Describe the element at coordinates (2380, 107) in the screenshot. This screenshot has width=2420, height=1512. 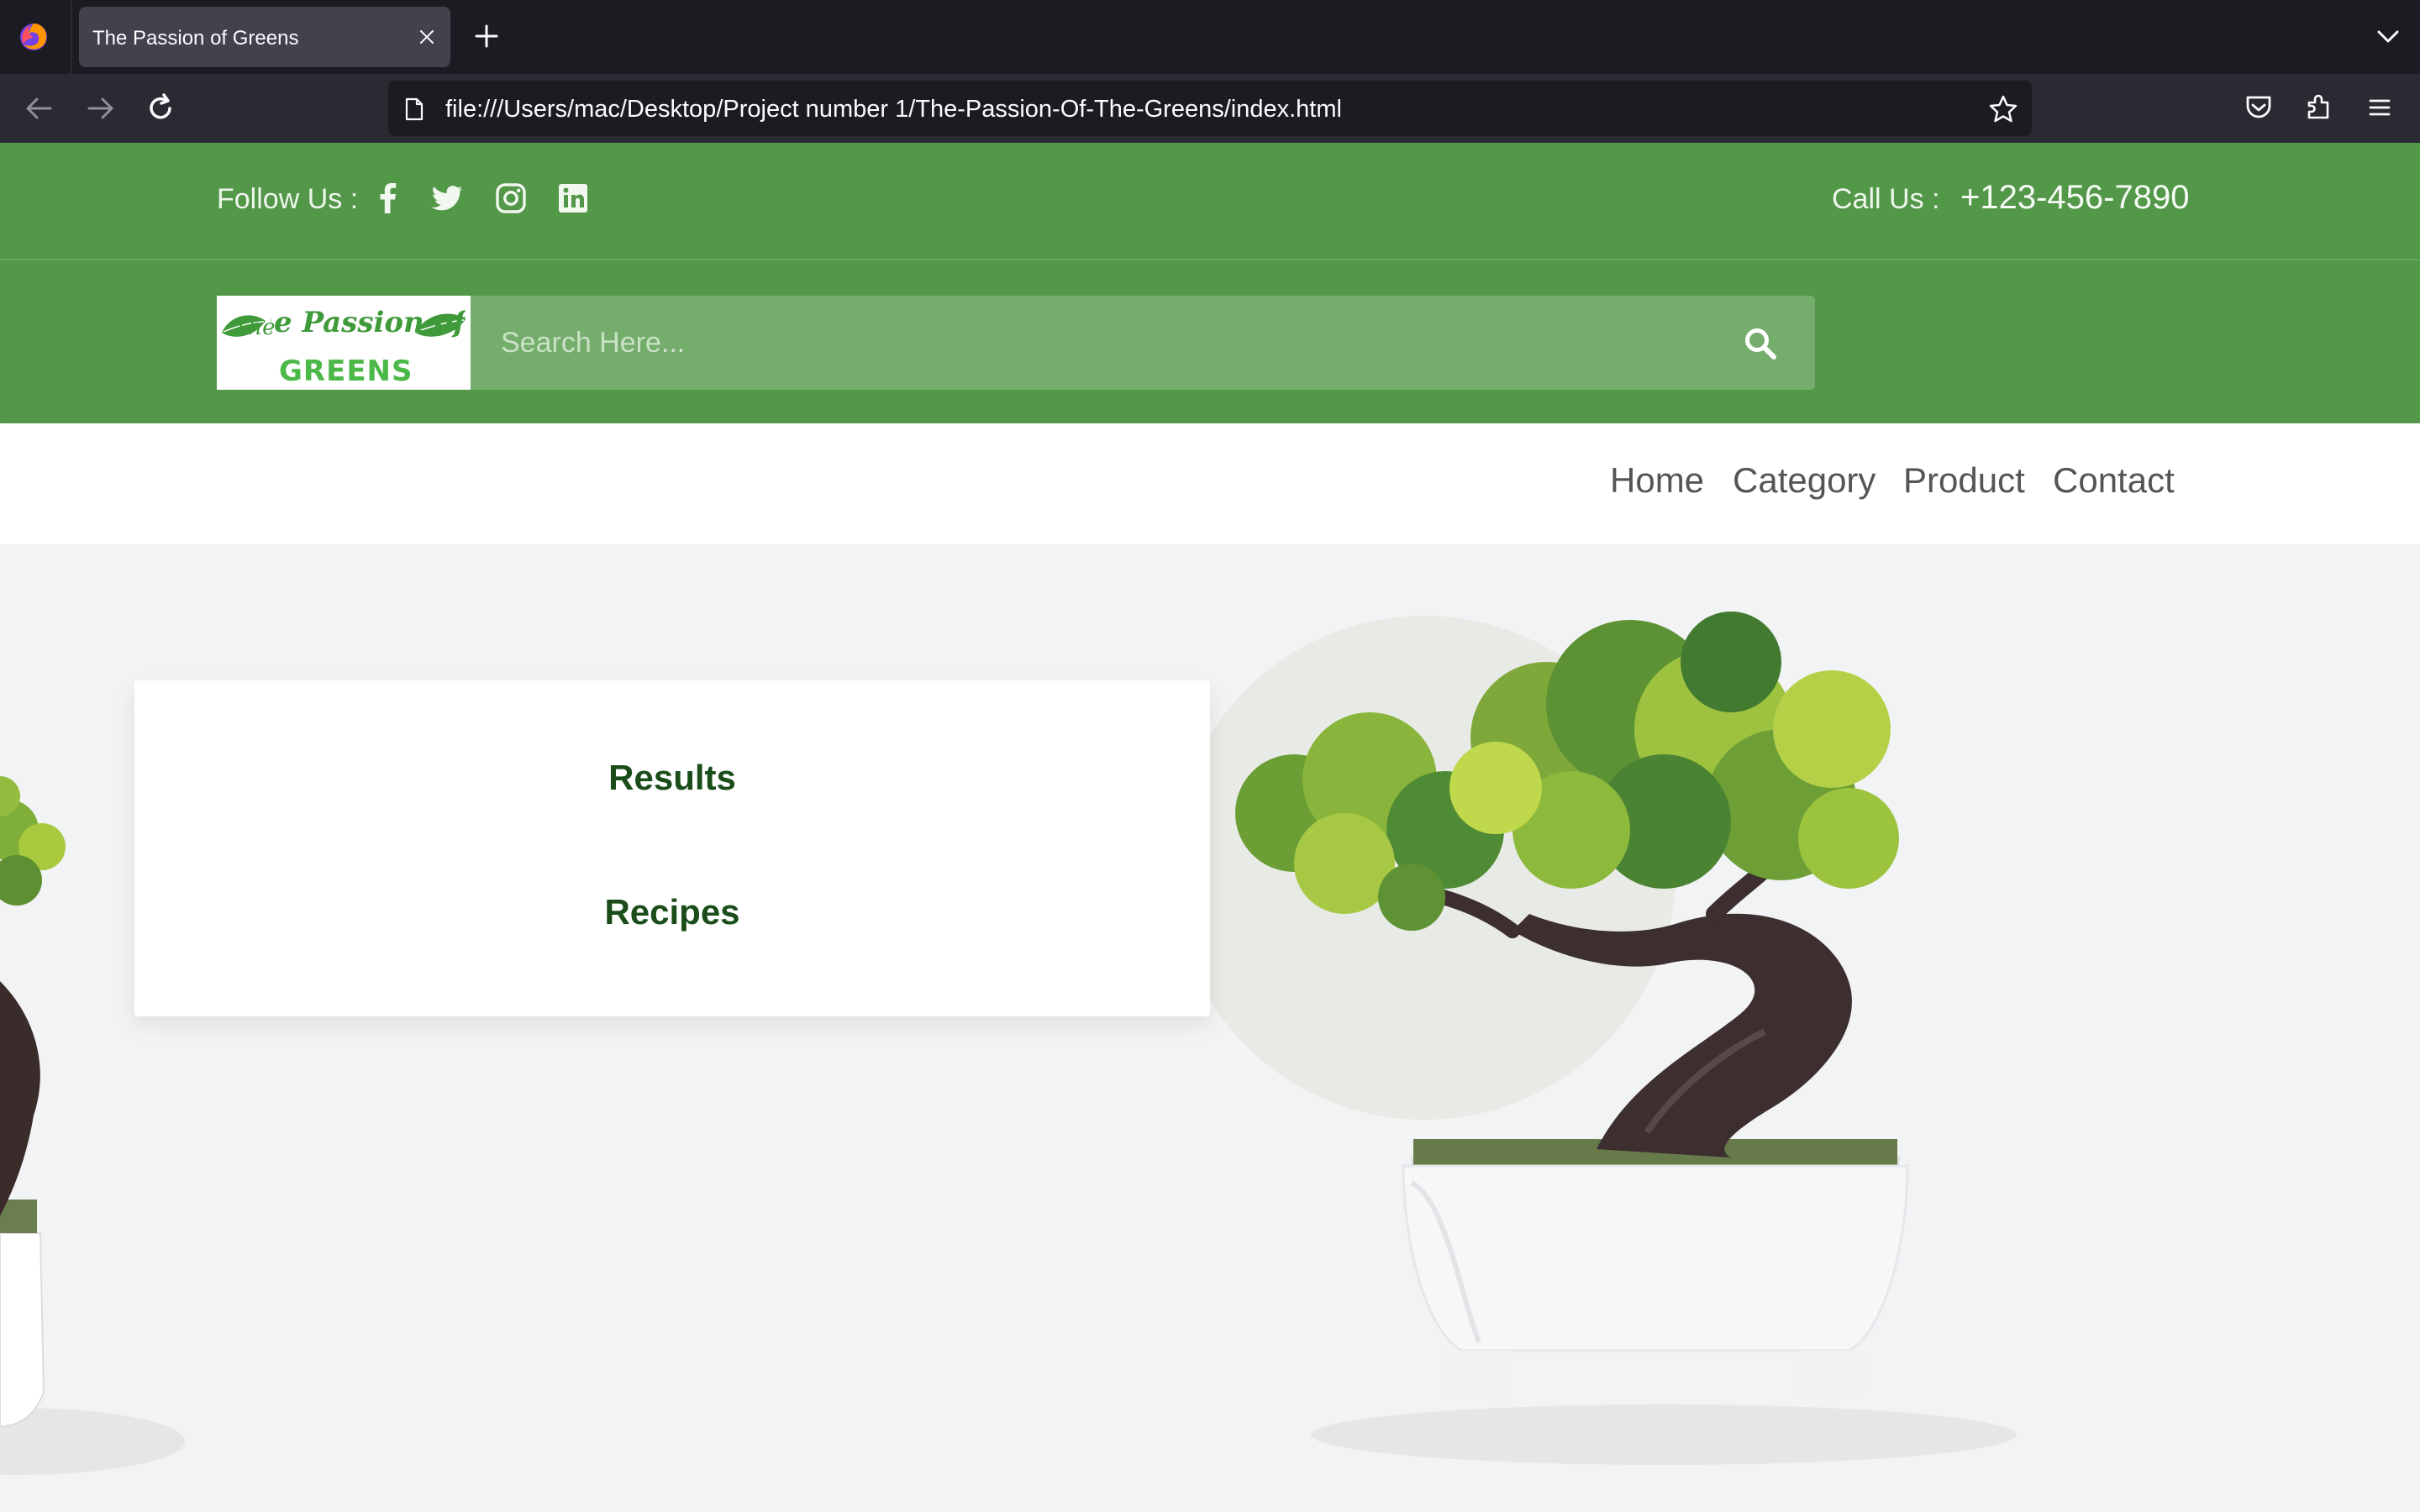
I see `hamburger-menu-icon` at that location.